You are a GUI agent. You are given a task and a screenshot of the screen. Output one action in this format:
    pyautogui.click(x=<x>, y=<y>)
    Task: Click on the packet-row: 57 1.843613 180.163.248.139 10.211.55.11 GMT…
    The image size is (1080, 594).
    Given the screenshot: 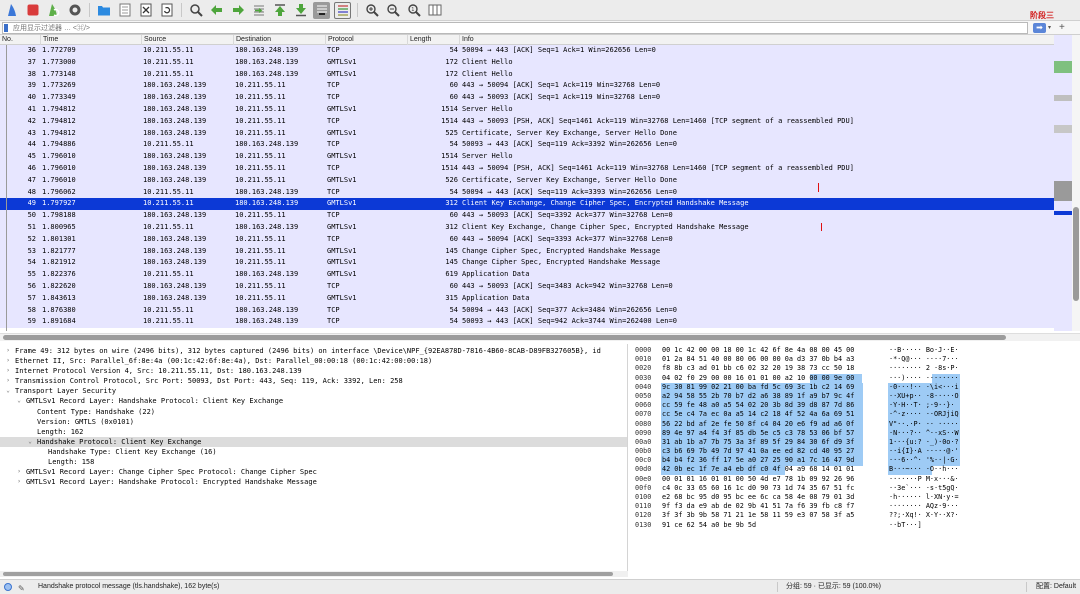 What is the action you would take?
    pyautogui.click(x=532, y=298)
    